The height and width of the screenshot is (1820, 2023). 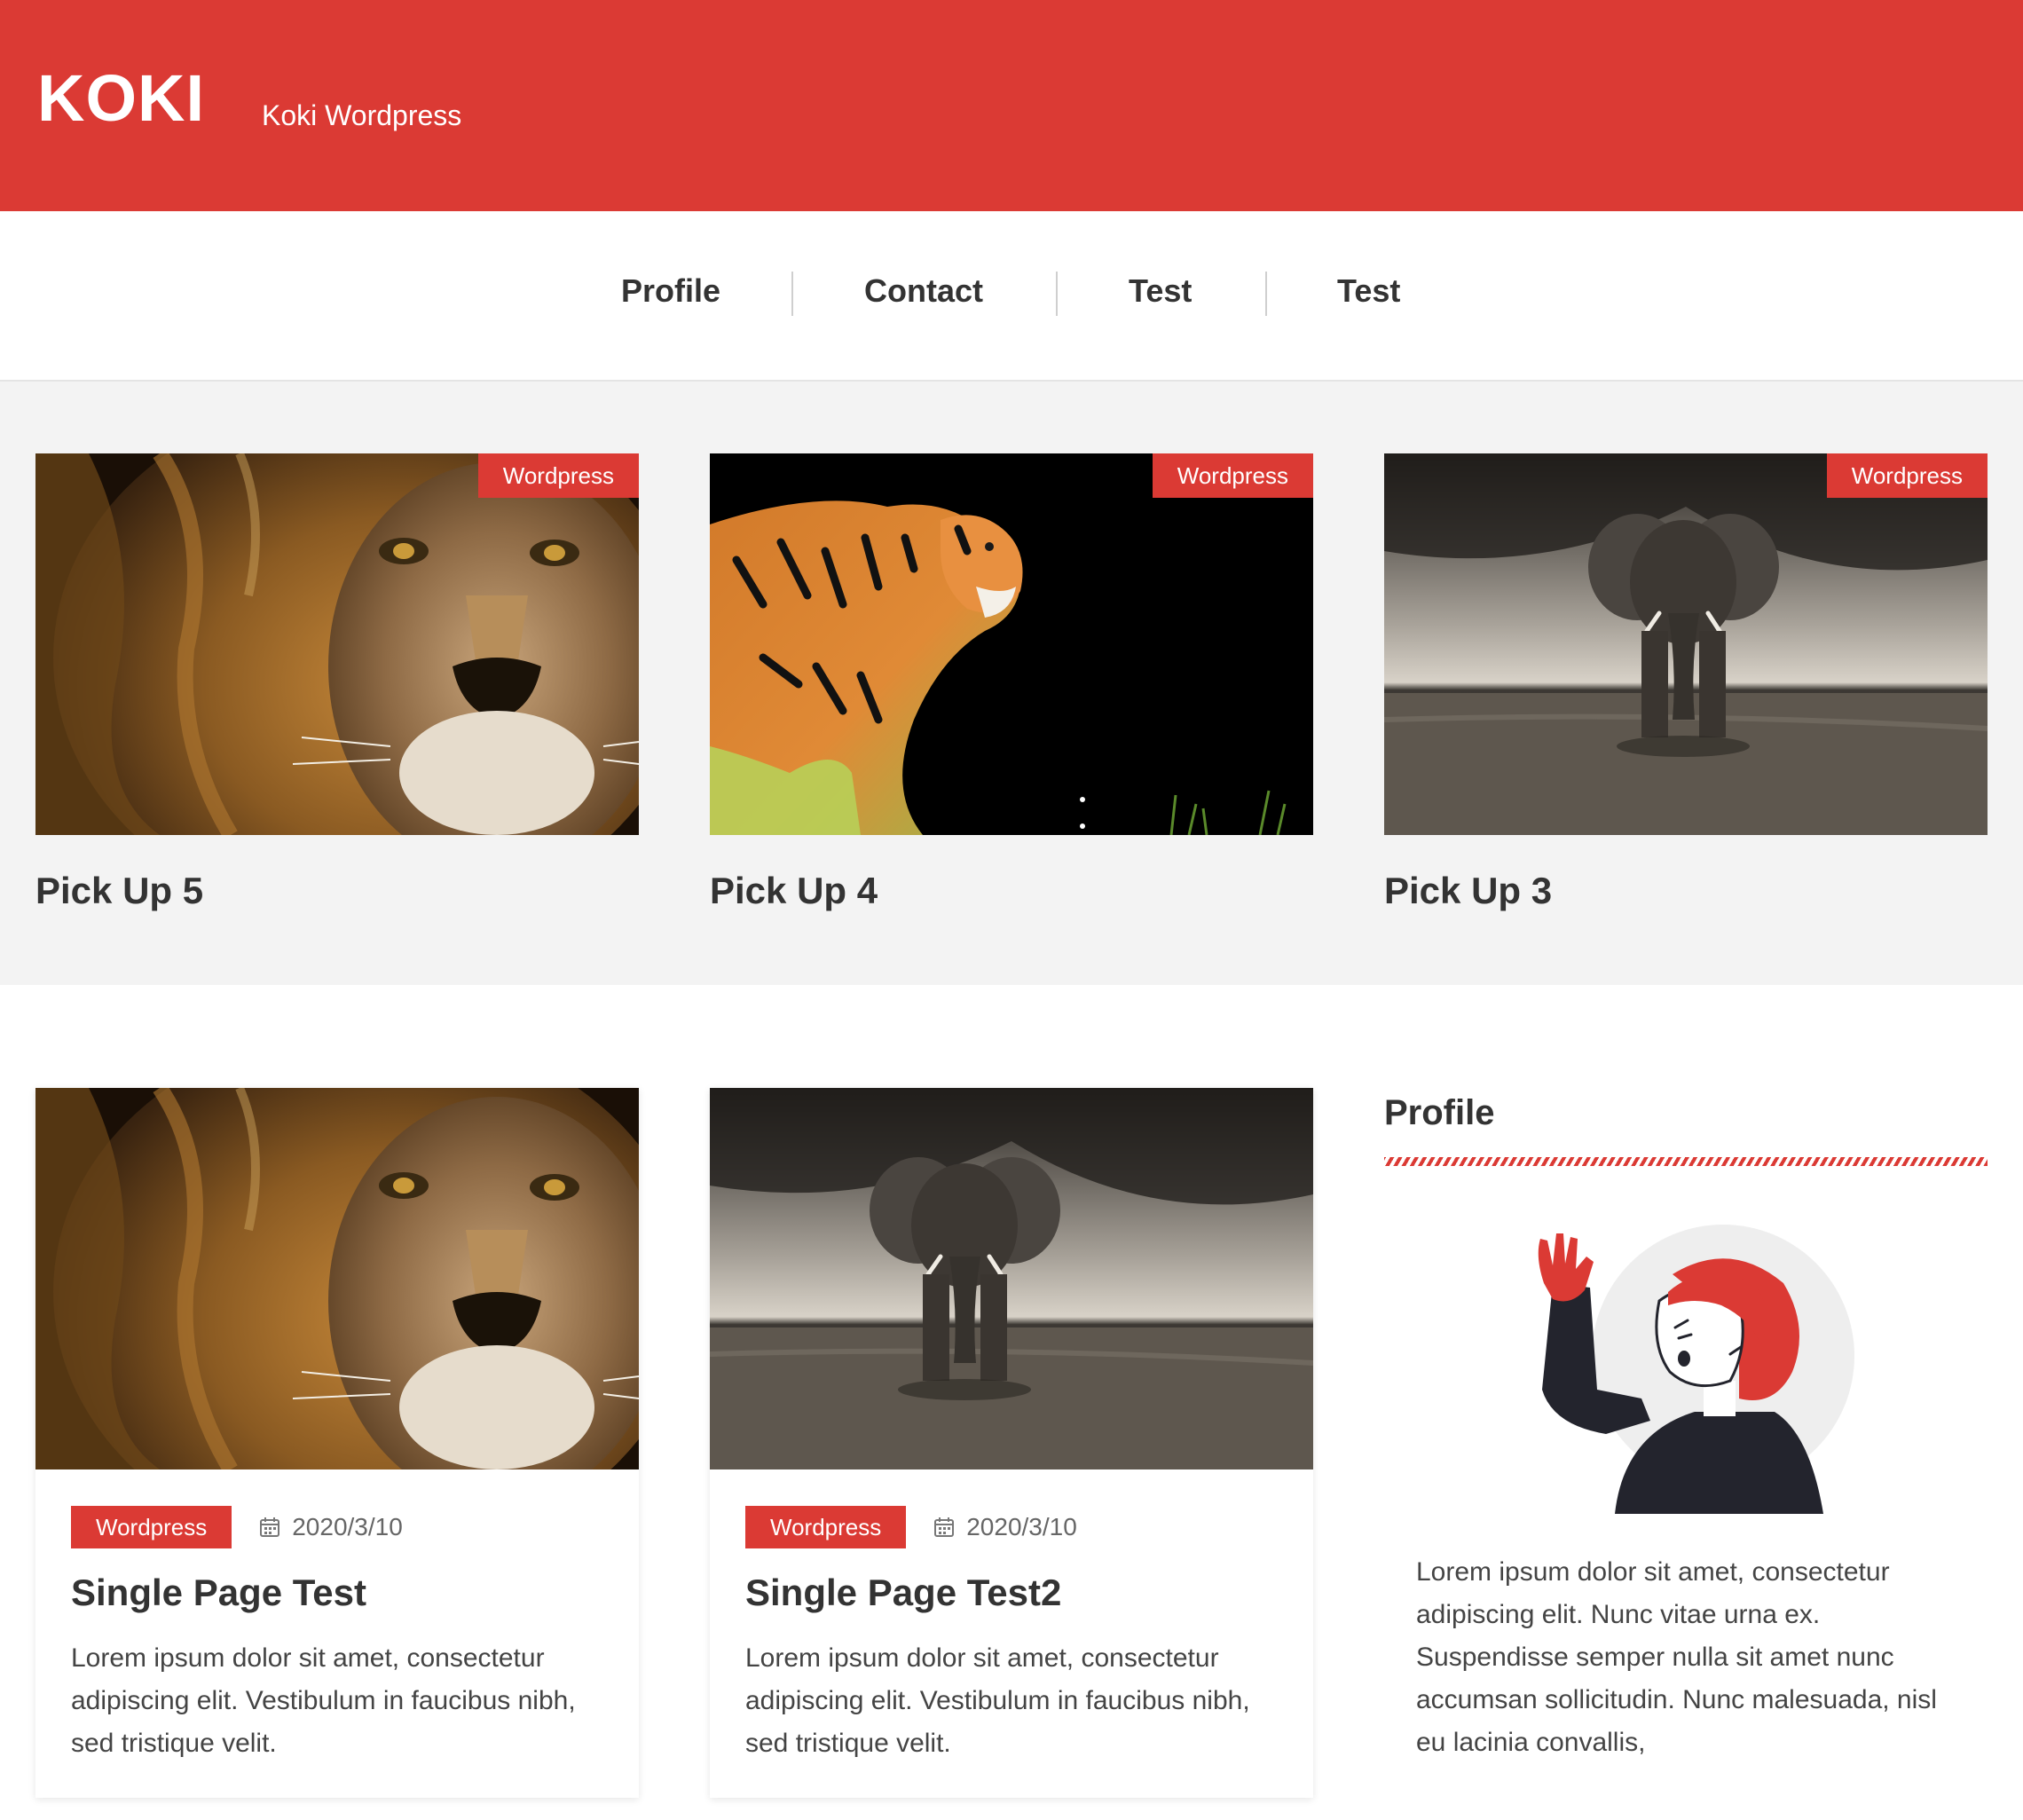 I want to click on main-nav: Profile Contact Test Test, so click(x=1011, y=296).